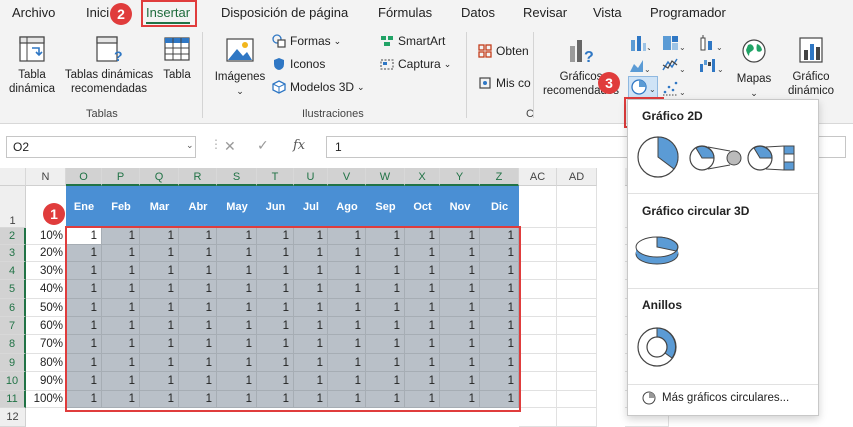 The width and height of the screenshot is (853, 427). What do you see at coordinates (13, 326) in the screenshot?
I see `row-header-7: 7` at bounding box center [13, 326].